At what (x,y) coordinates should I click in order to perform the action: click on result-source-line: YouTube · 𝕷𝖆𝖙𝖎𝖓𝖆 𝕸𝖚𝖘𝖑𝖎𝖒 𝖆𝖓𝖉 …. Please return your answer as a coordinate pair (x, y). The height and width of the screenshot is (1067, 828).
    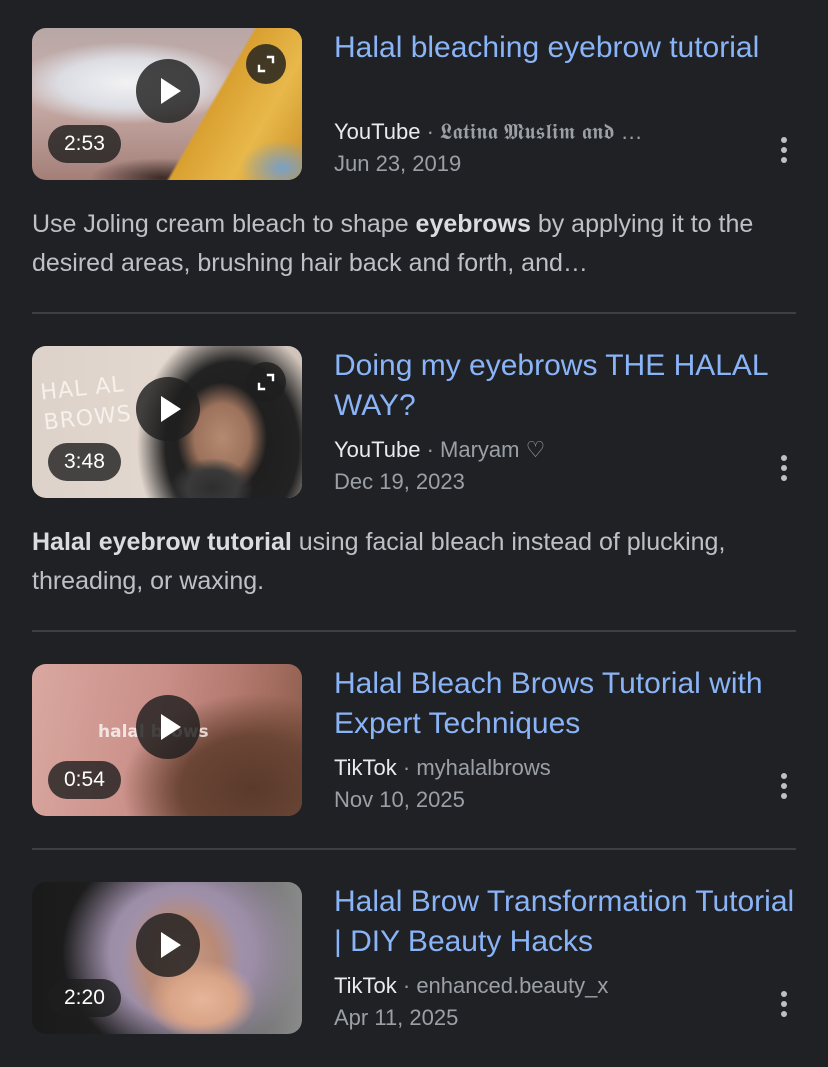
    Looking at the image, I should click on (534, 132).